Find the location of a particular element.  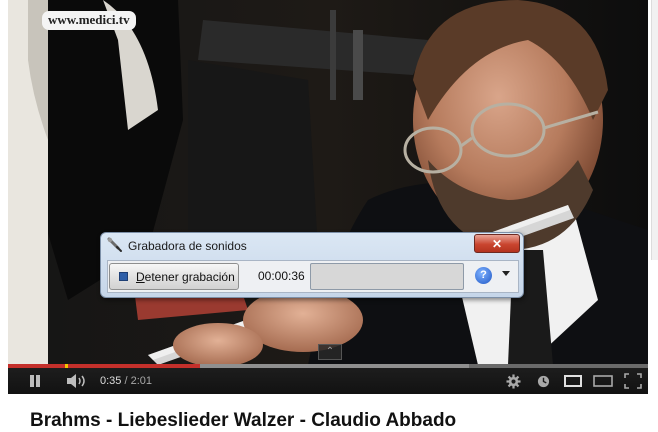

duration: 2:01 is located at coordinates (141, 381).